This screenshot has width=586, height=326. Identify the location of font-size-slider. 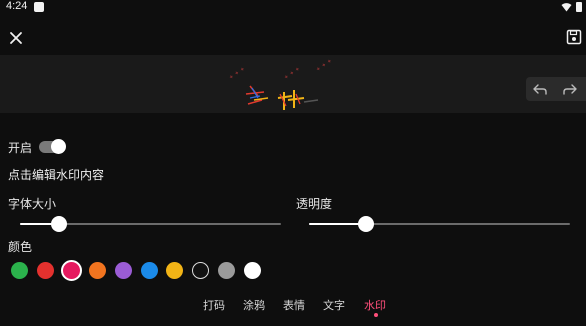
(150, 224).